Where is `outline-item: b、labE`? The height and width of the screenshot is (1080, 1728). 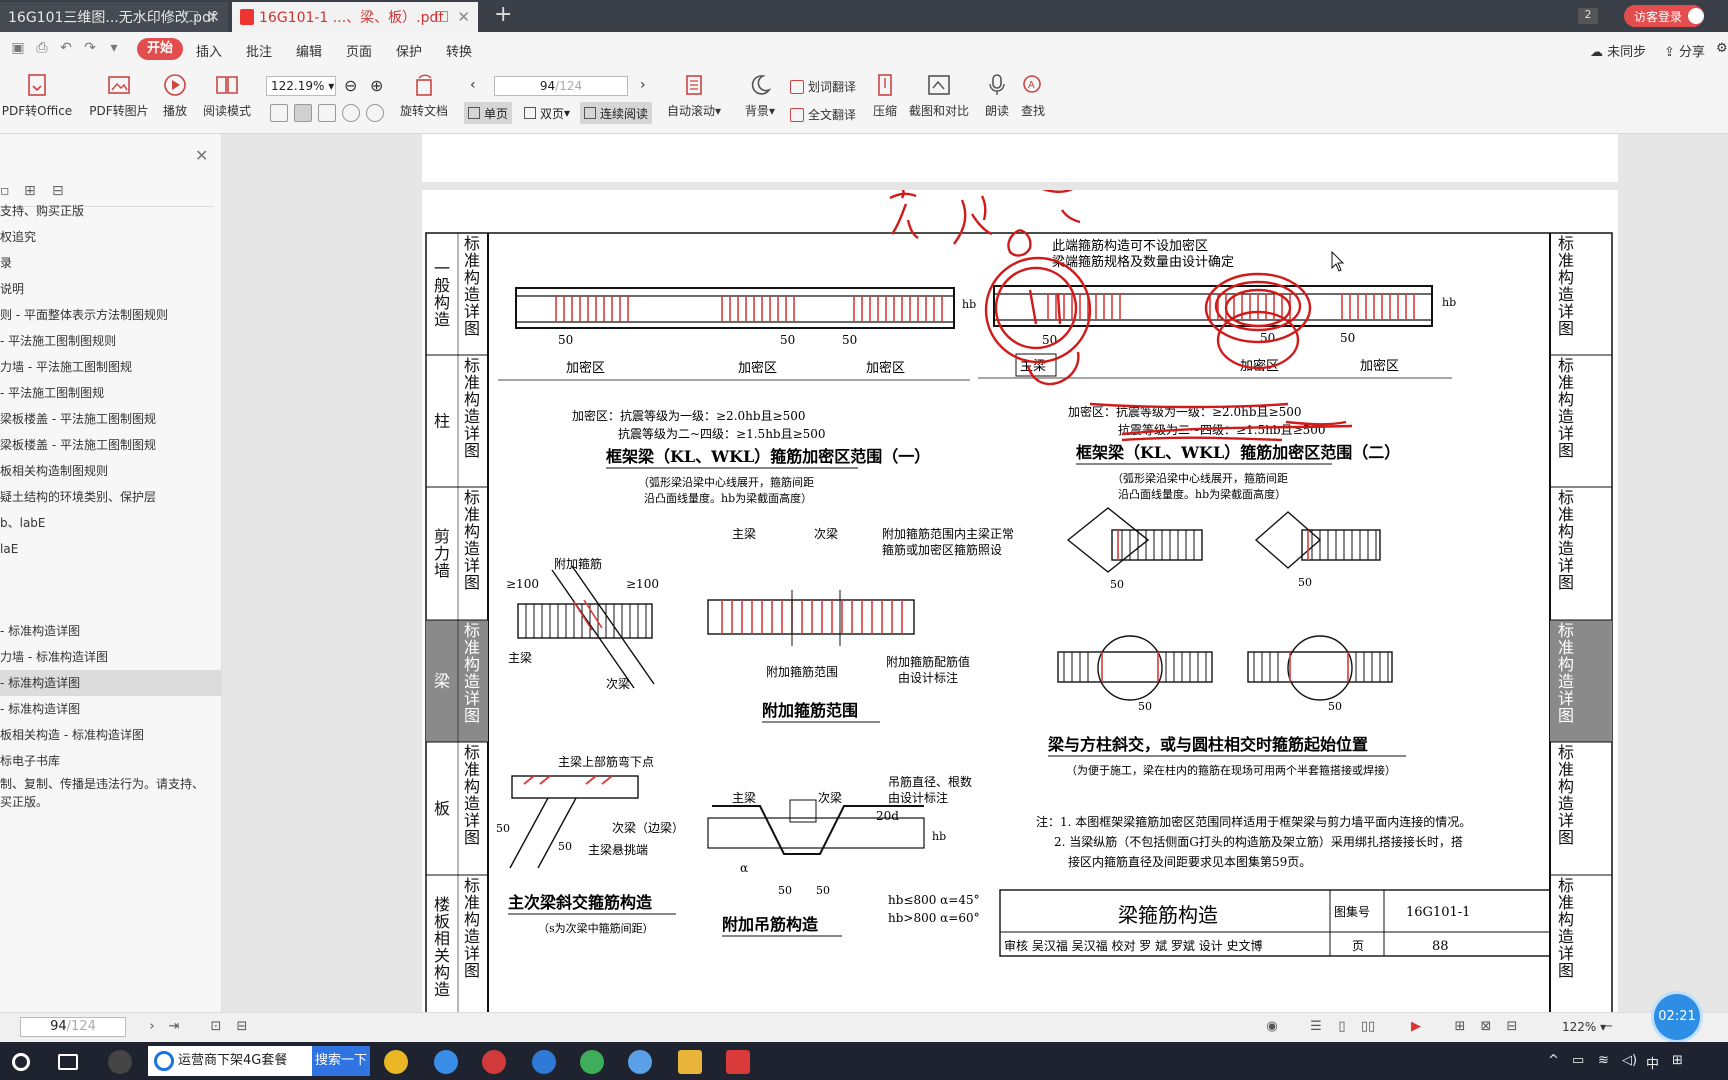 outline-item: b、labE is located at coordinates (110, 523).